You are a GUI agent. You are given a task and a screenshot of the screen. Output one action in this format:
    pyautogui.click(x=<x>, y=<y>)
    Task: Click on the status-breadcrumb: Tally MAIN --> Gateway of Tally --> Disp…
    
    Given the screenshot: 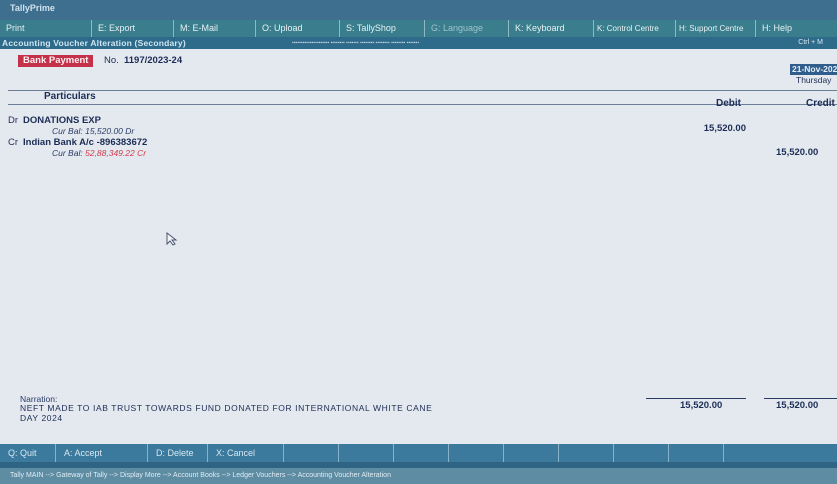 What is the action you would take?
    pyautogui.click(x=200, y=475)
    